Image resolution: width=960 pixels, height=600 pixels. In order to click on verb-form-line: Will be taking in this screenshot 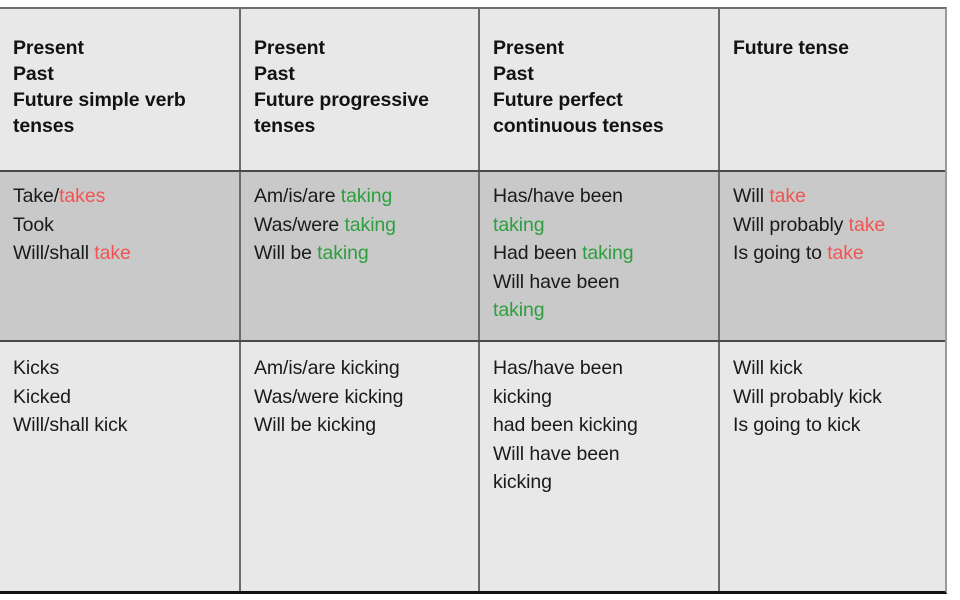, I will do `click(360, 253)`.